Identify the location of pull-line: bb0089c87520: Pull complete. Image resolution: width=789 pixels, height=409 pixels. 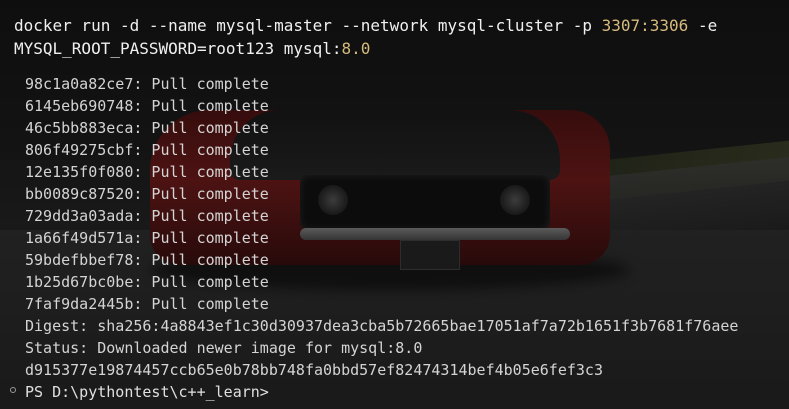
(147, 194).